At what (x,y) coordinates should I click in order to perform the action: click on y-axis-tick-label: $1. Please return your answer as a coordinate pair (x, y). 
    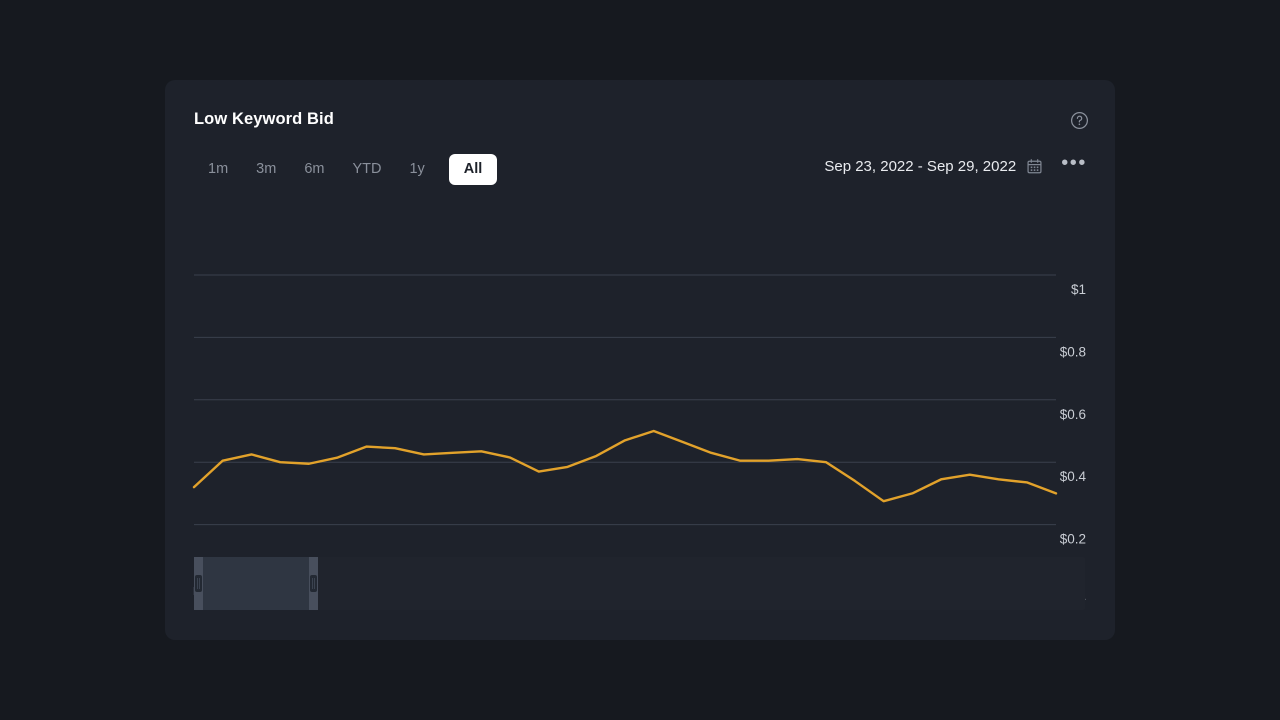
    Looking at the image, I should click on (1078, 289).